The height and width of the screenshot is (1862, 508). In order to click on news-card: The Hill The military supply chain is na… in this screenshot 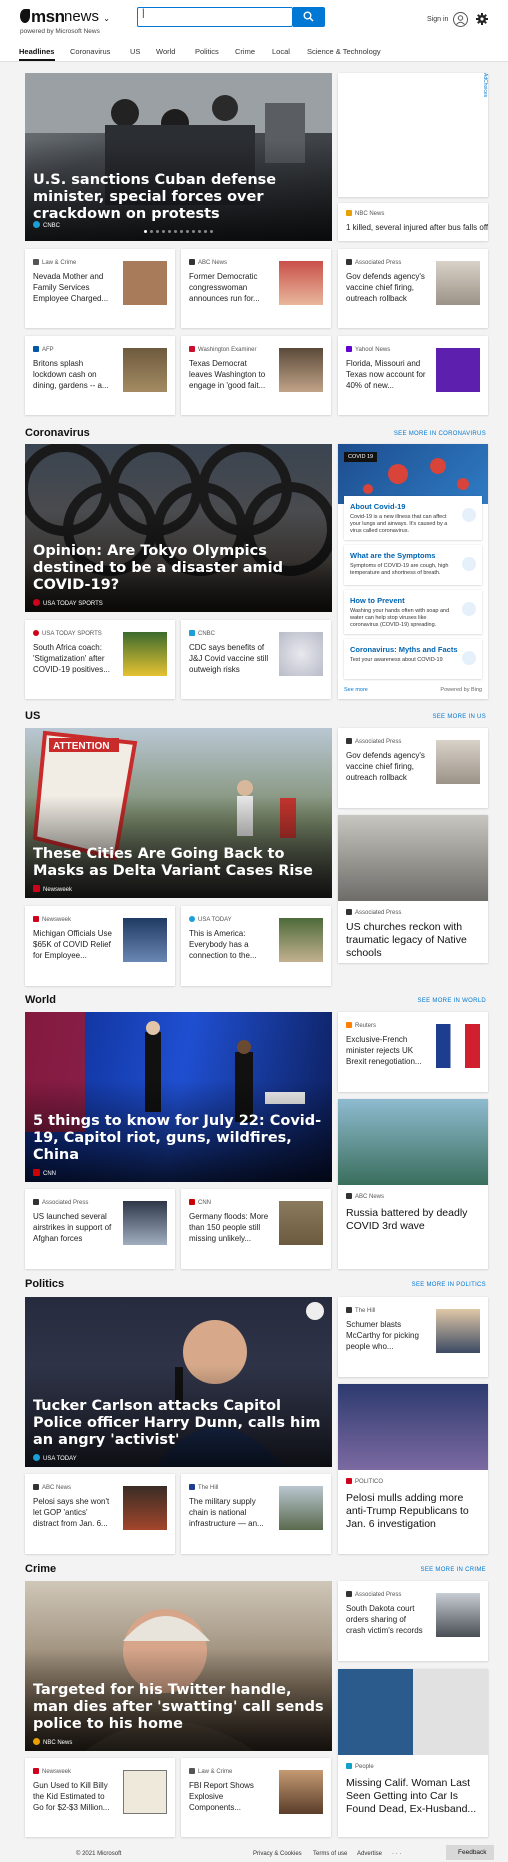, I will do `click(256, 1514)`.